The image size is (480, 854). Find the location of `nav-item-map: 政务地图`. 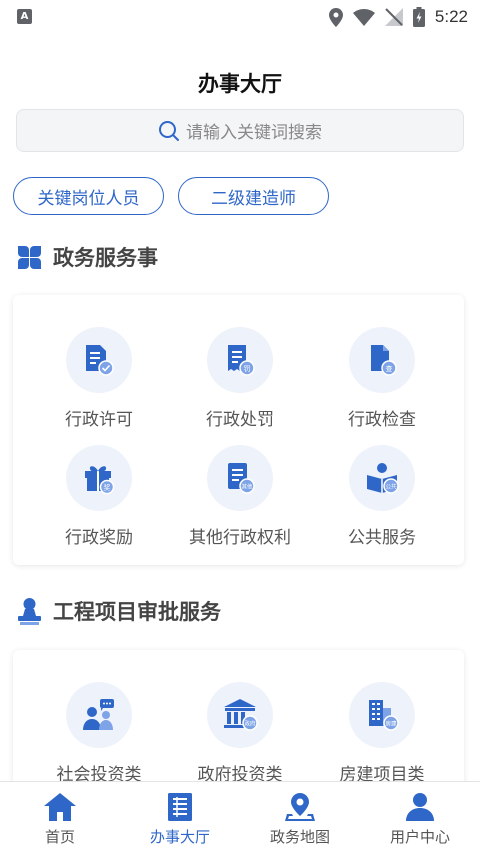

nav-item-map: 政务地图 is located at coordinates (300, 818).